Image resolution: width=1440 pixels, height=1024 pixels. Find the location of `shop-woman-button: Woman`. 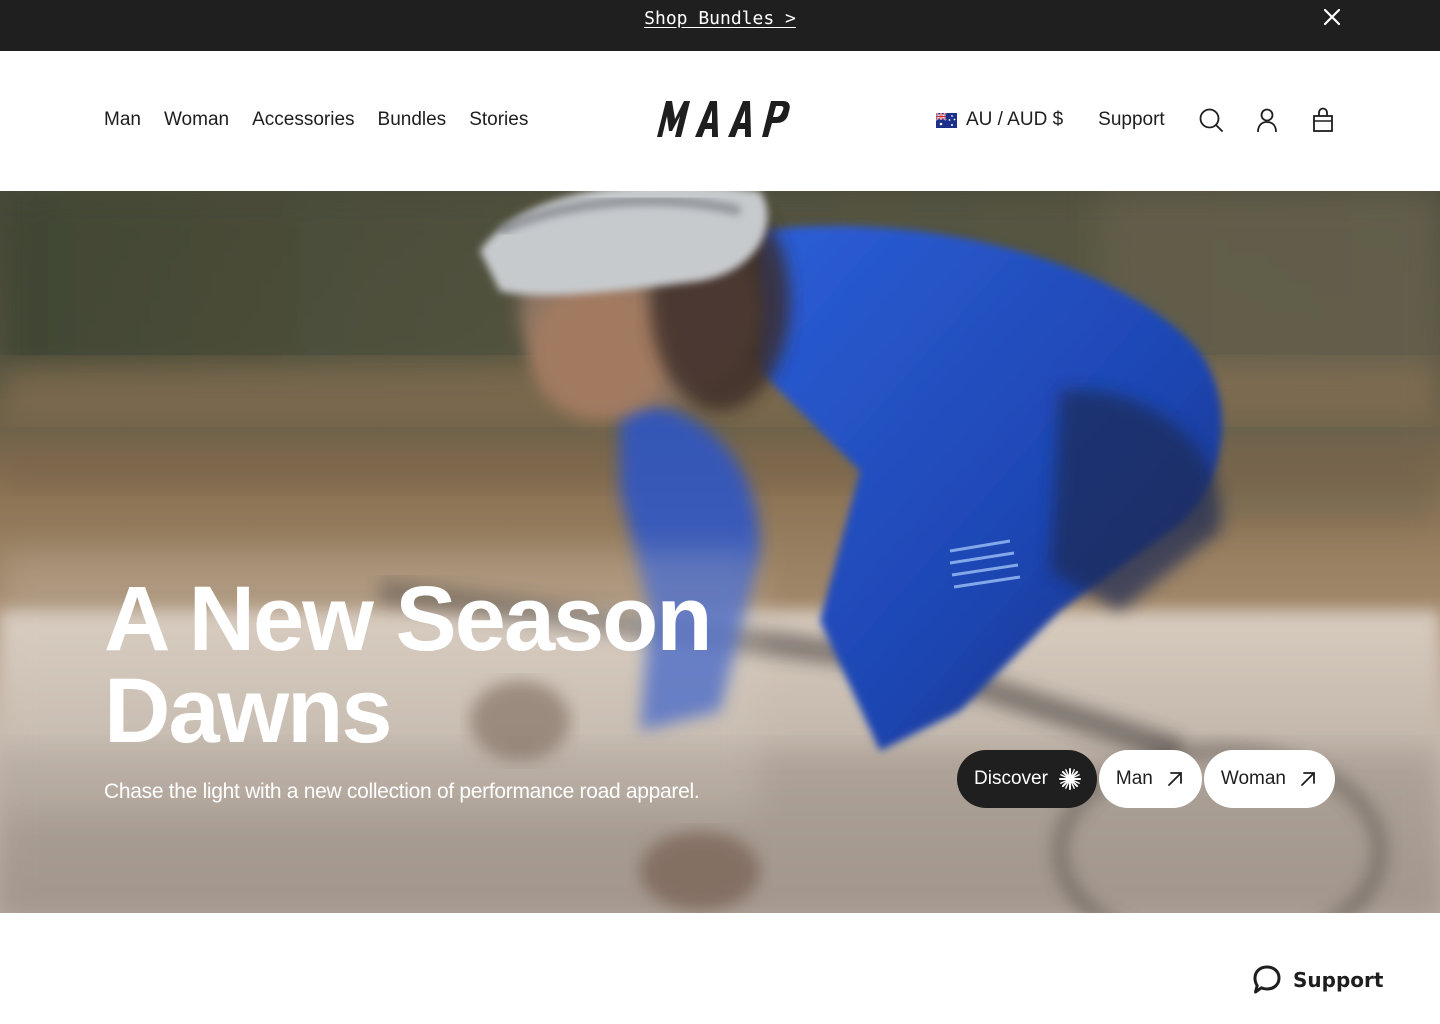

shop-woman-button: Woman is located at coordinates (1269, 779).